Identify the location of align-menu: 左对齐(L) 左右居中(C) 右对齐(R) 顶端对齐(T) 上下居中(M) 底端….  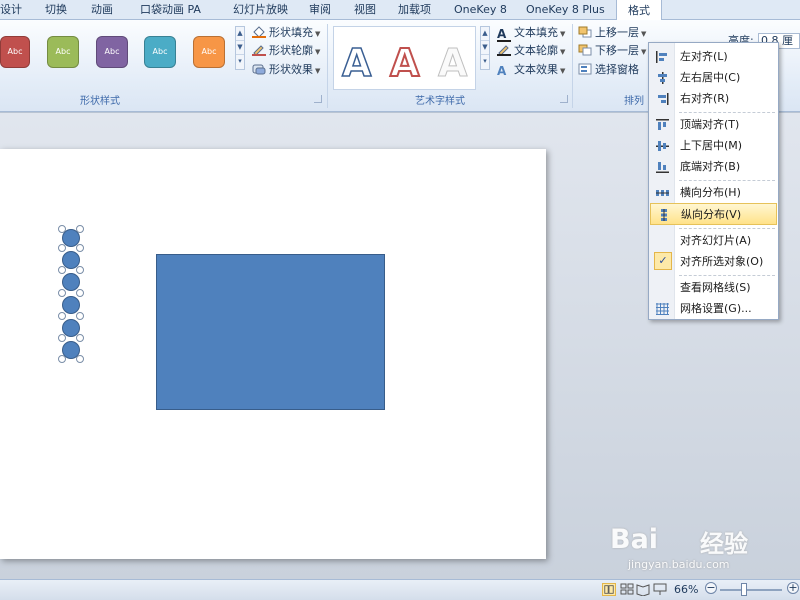
(713, 181).